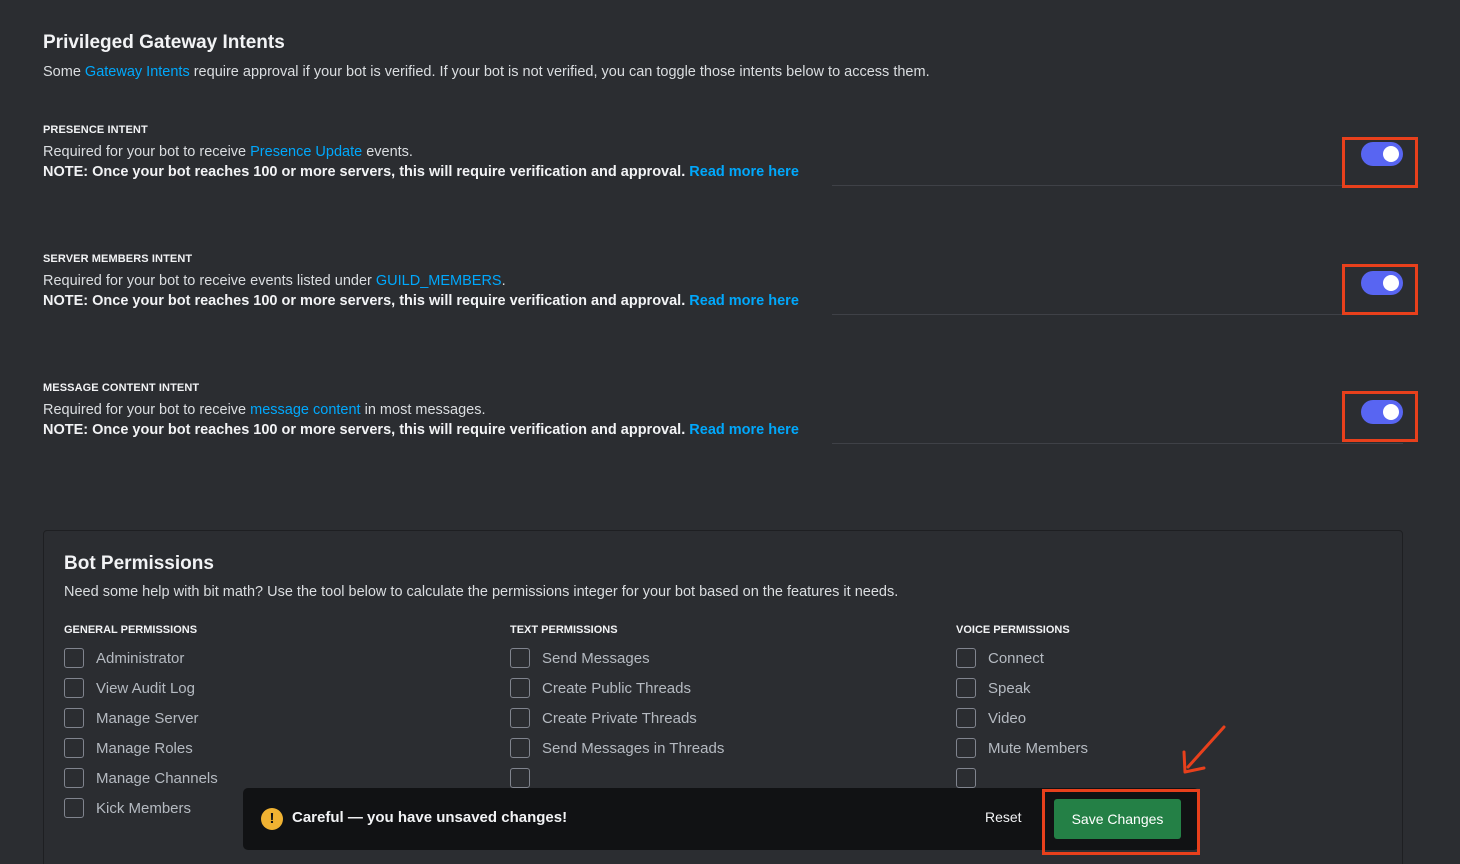 Image resolution: width=1460 pixels, height=864 pixels. What do you see at coordinates (1009, 688) in the screenshot?
I see `permission-label: Speak` at bounding box center [1009, 688].